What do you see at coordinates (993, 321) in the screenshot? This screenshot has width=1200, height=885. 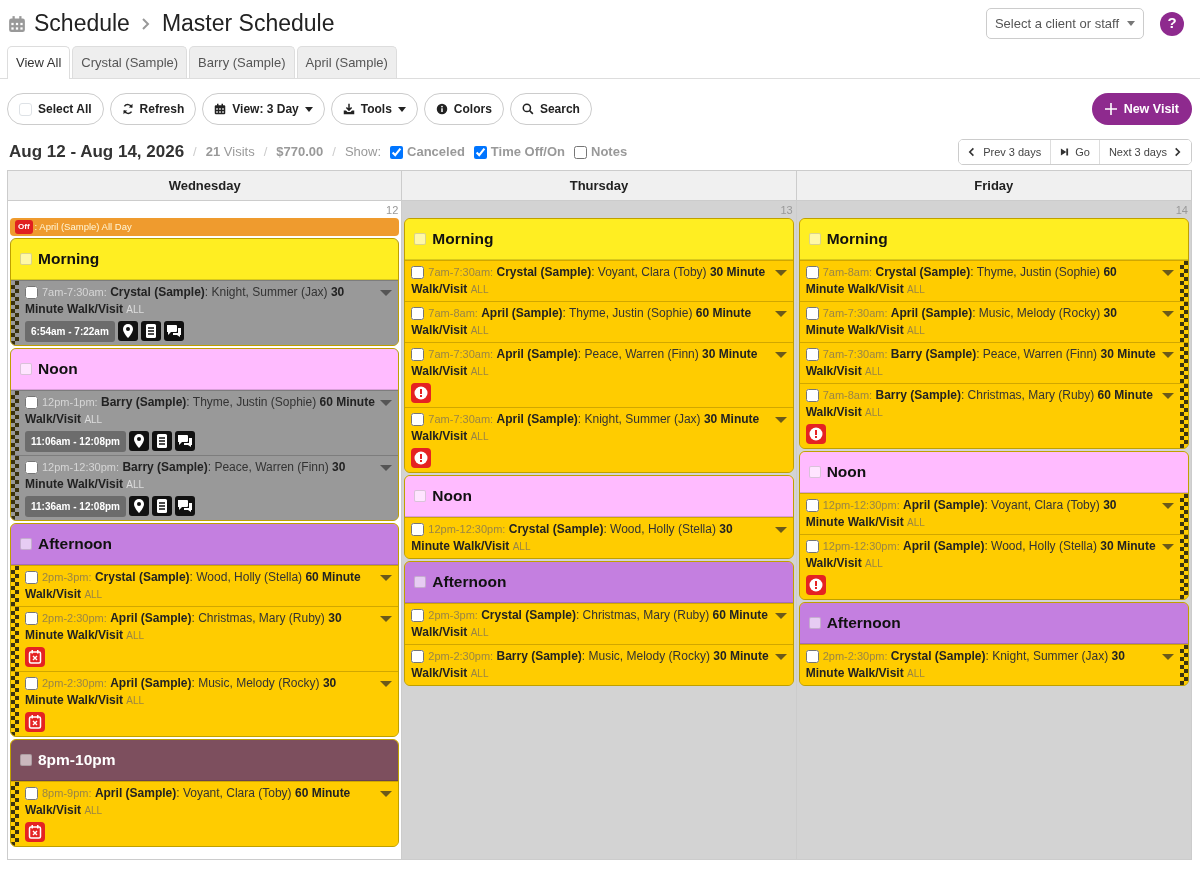 I see `visit-card: 7am-7:30am: April (Sample): Music, Melody (Rocky) 30 Minute Walk/Visit ALL` at bounding box center [993, 321].